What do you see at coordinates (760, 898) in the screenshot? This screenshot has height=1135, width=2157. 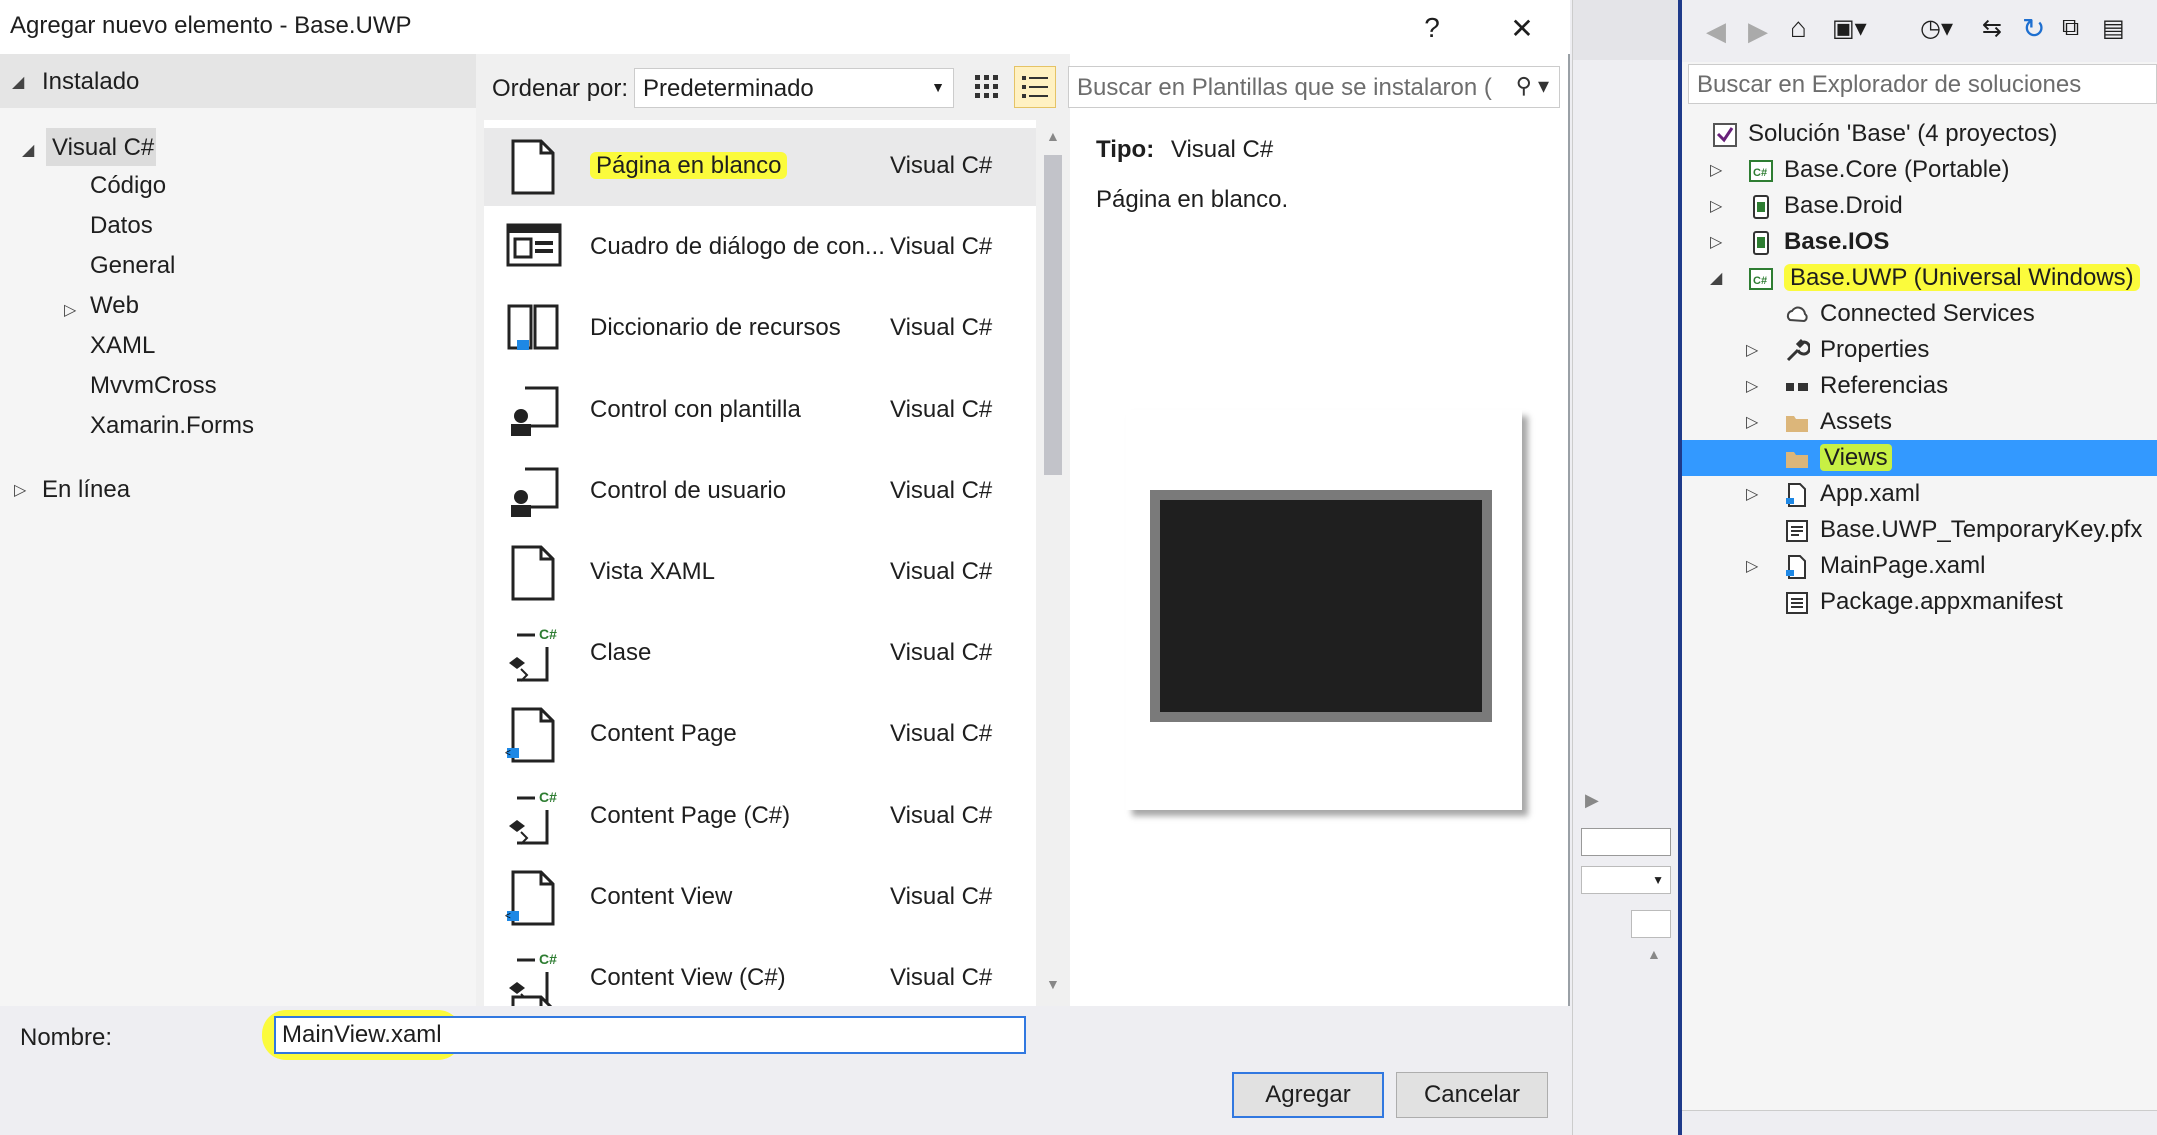 I see `template-item: < Content View Visual C#` at bounding box center [760, 898].